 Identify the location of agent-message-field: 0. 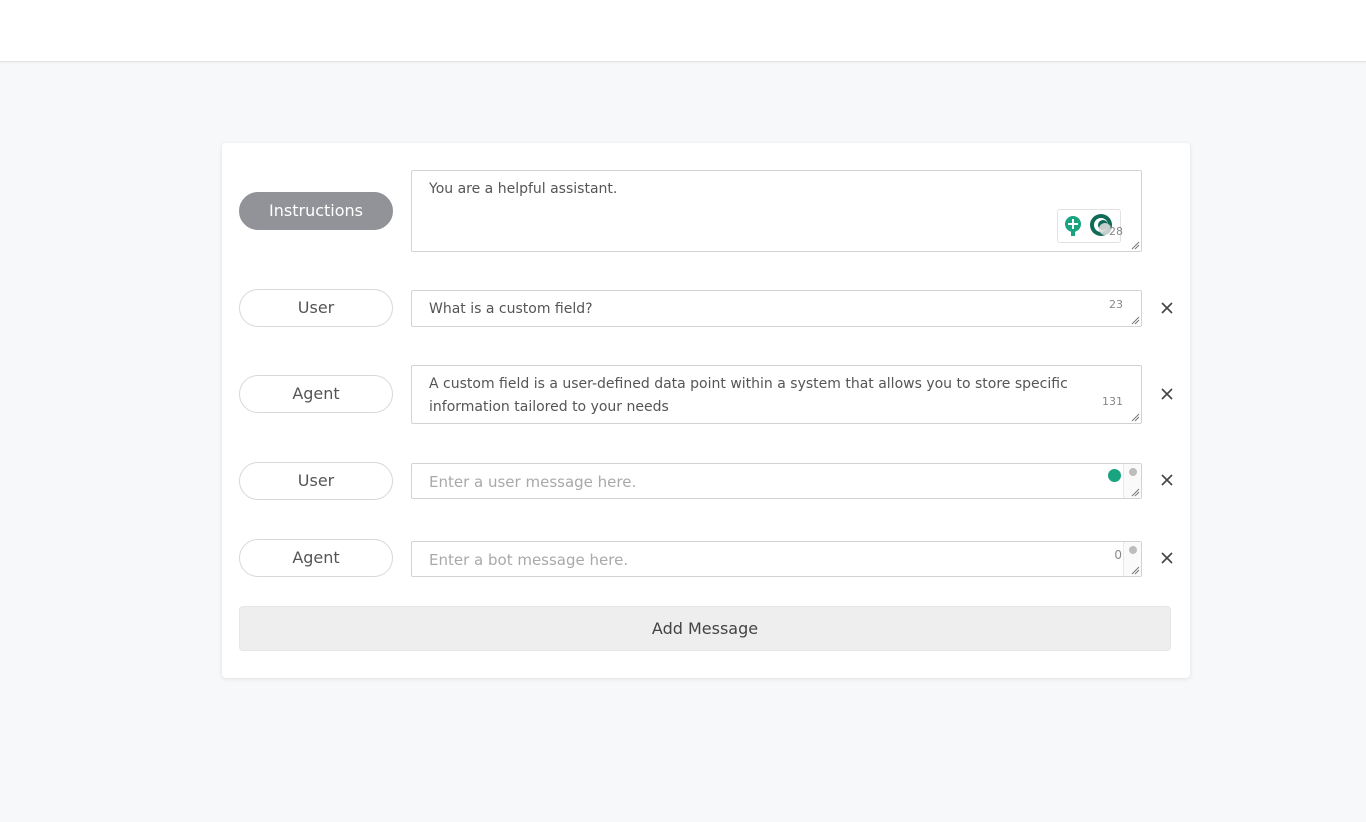
(776, 559).